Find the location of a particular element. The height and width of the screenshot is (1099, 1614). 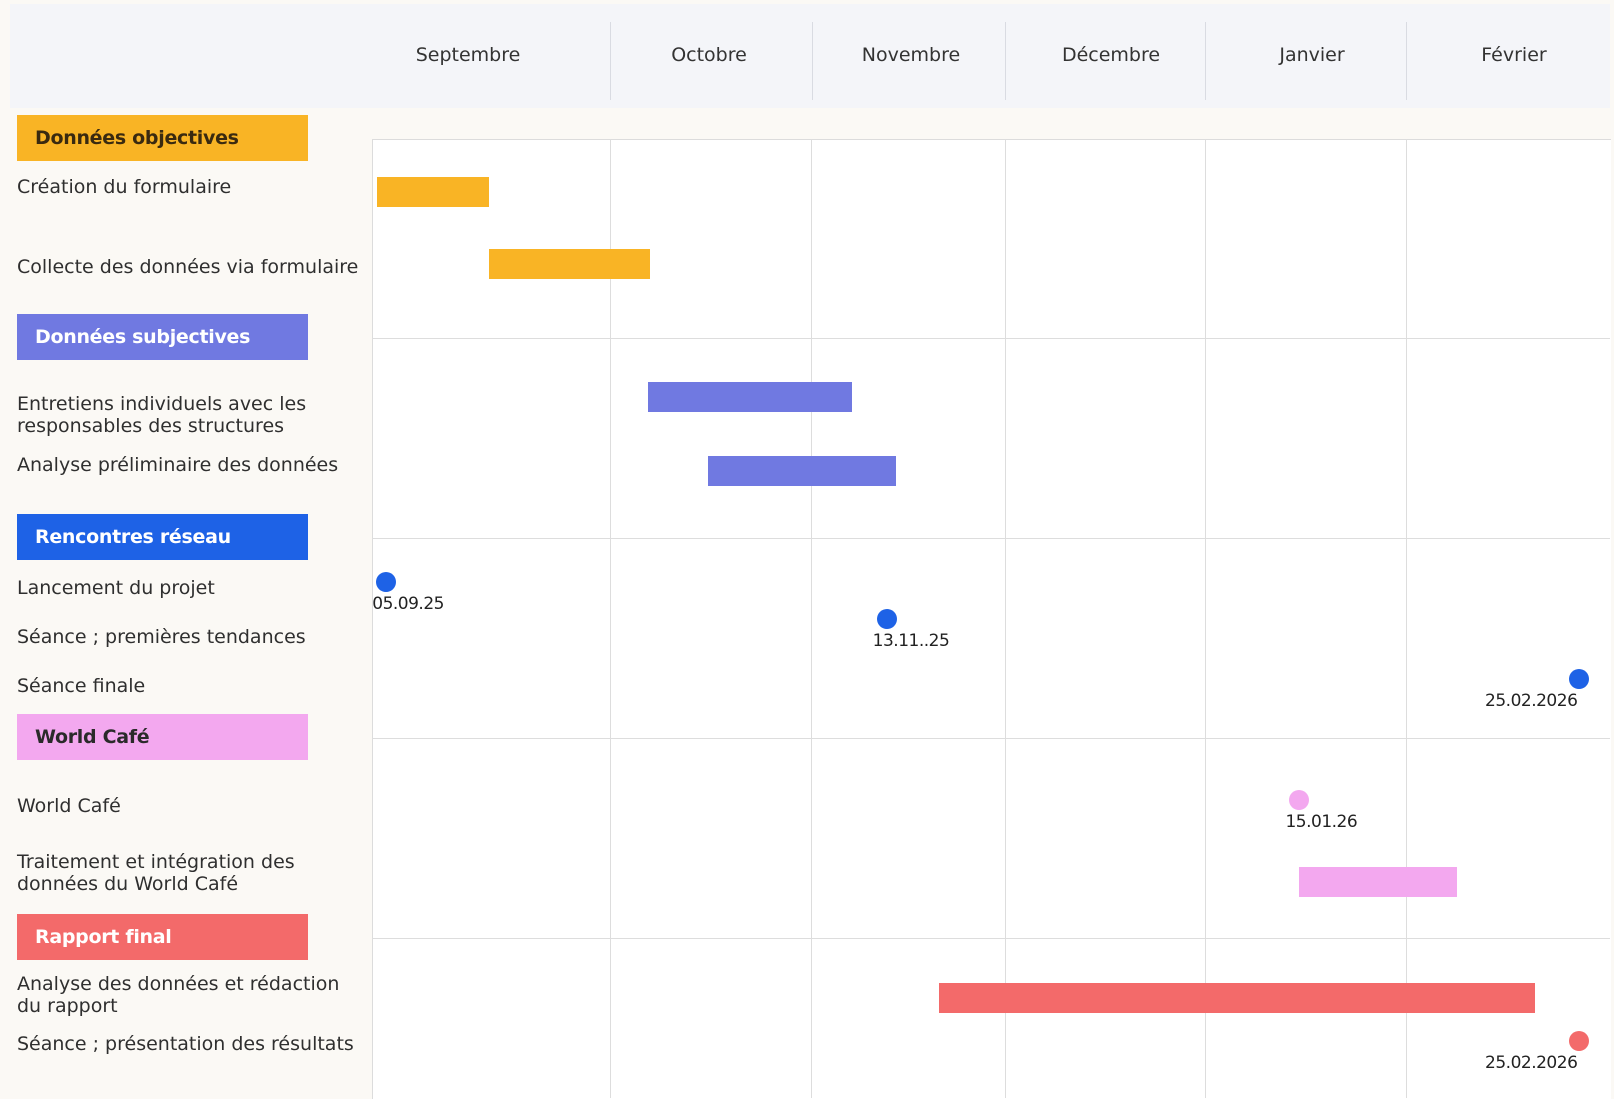

month-label-2: Novembre is located at coordinates (911, 55).